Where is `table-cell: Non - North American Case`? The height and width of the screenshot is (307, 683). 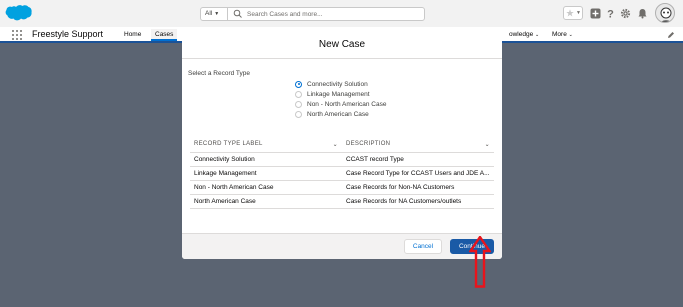
table-cell: Non - North American Case is located at coordinates (266, 187).